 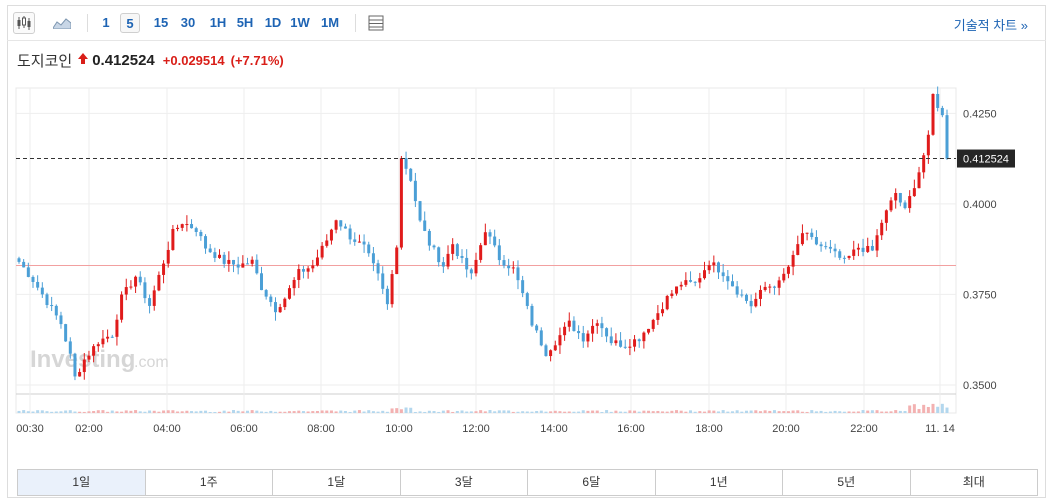 What do you see at coordinates (399, 429) in the screenshot?
I see `x-tick-label: 10:00` at bounding box center [399, 429].